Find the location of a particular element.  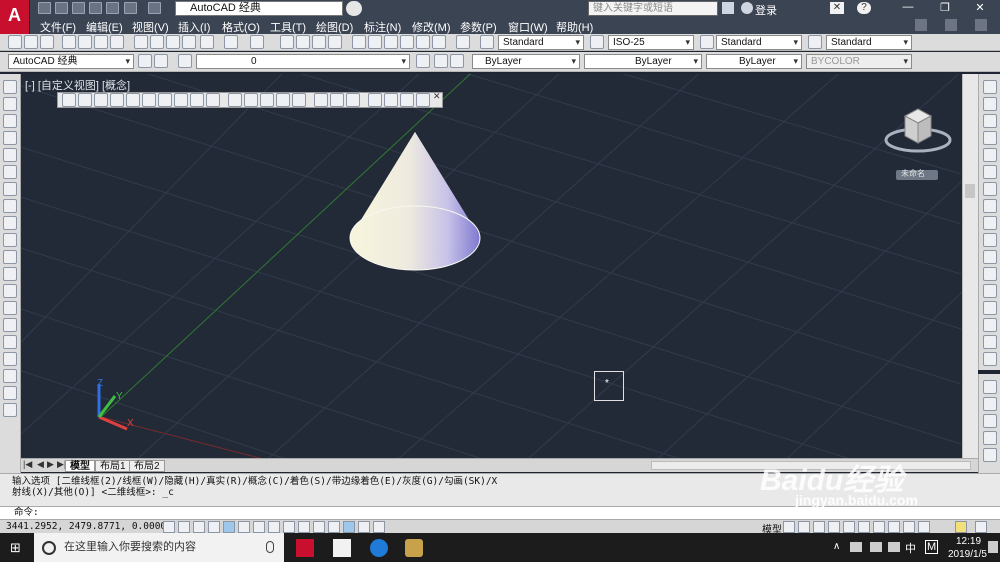

3d-move-icon is located at coordinates (375, 100).